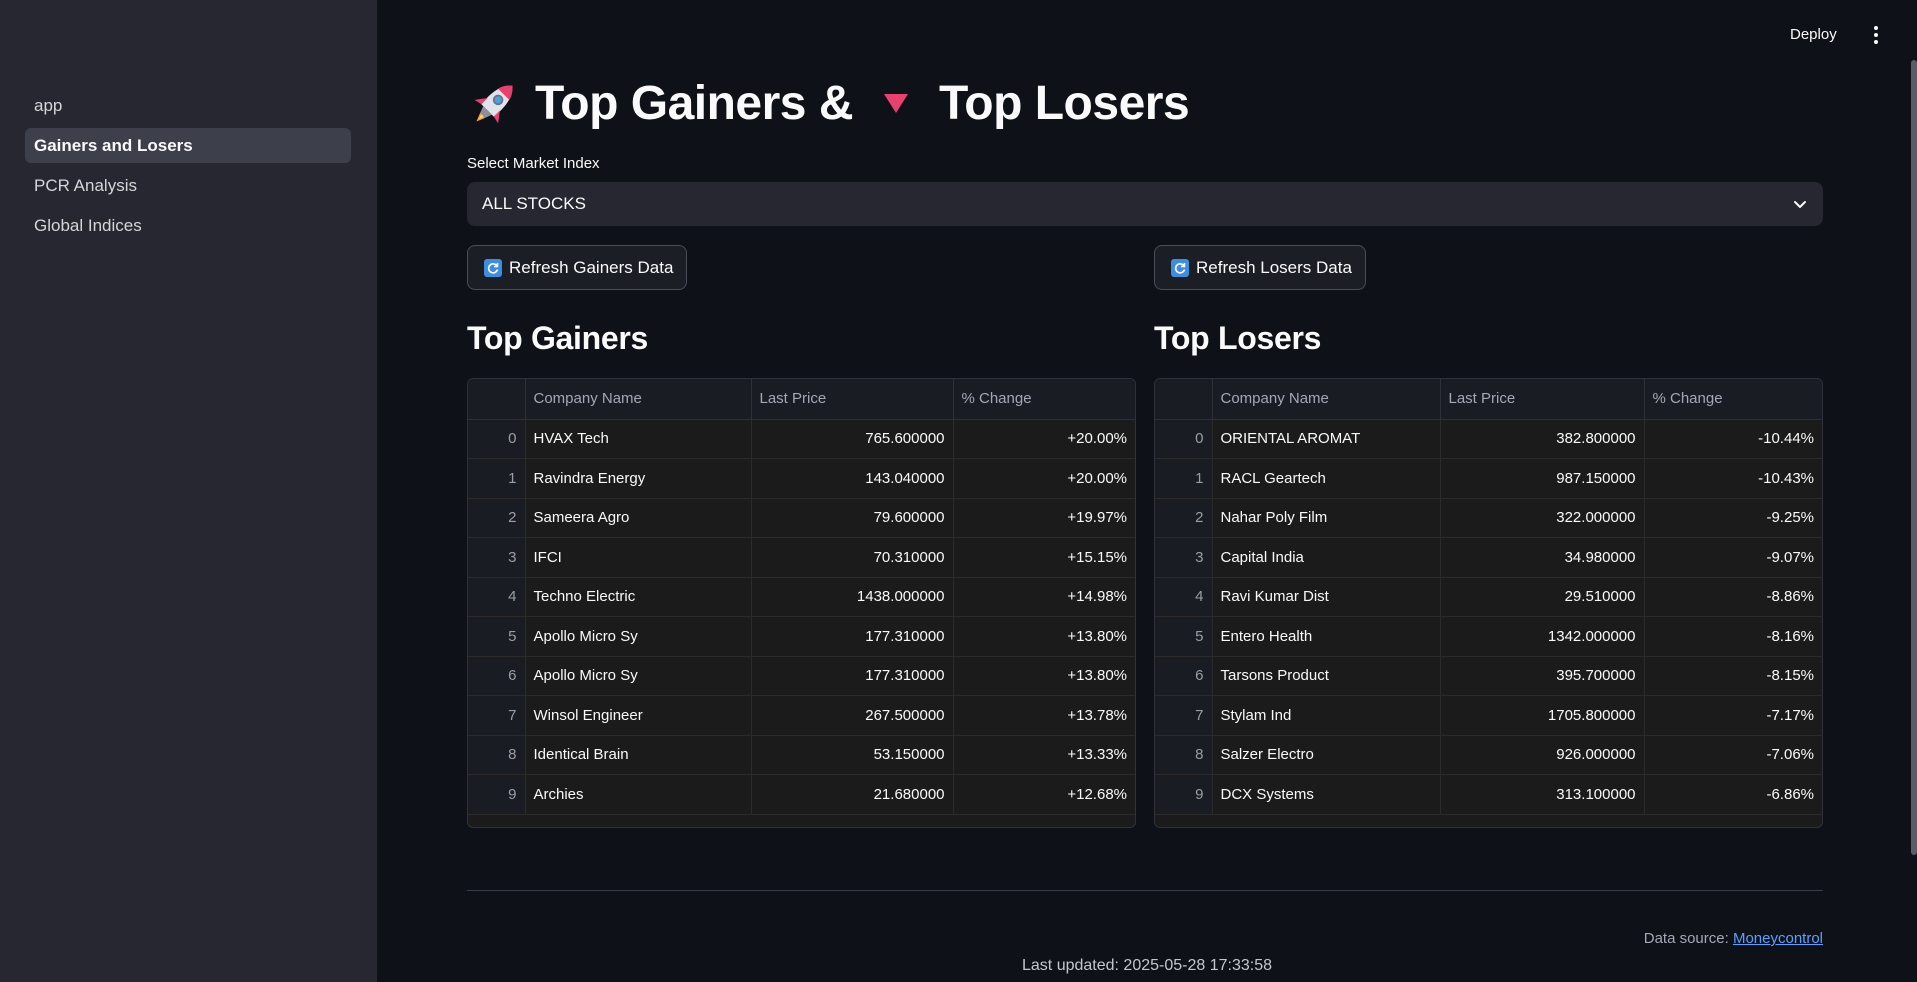  Describe the element at coordinates (1044, 715) in the screenshot. I see `percent-change-cell: +13.78%` at that location.